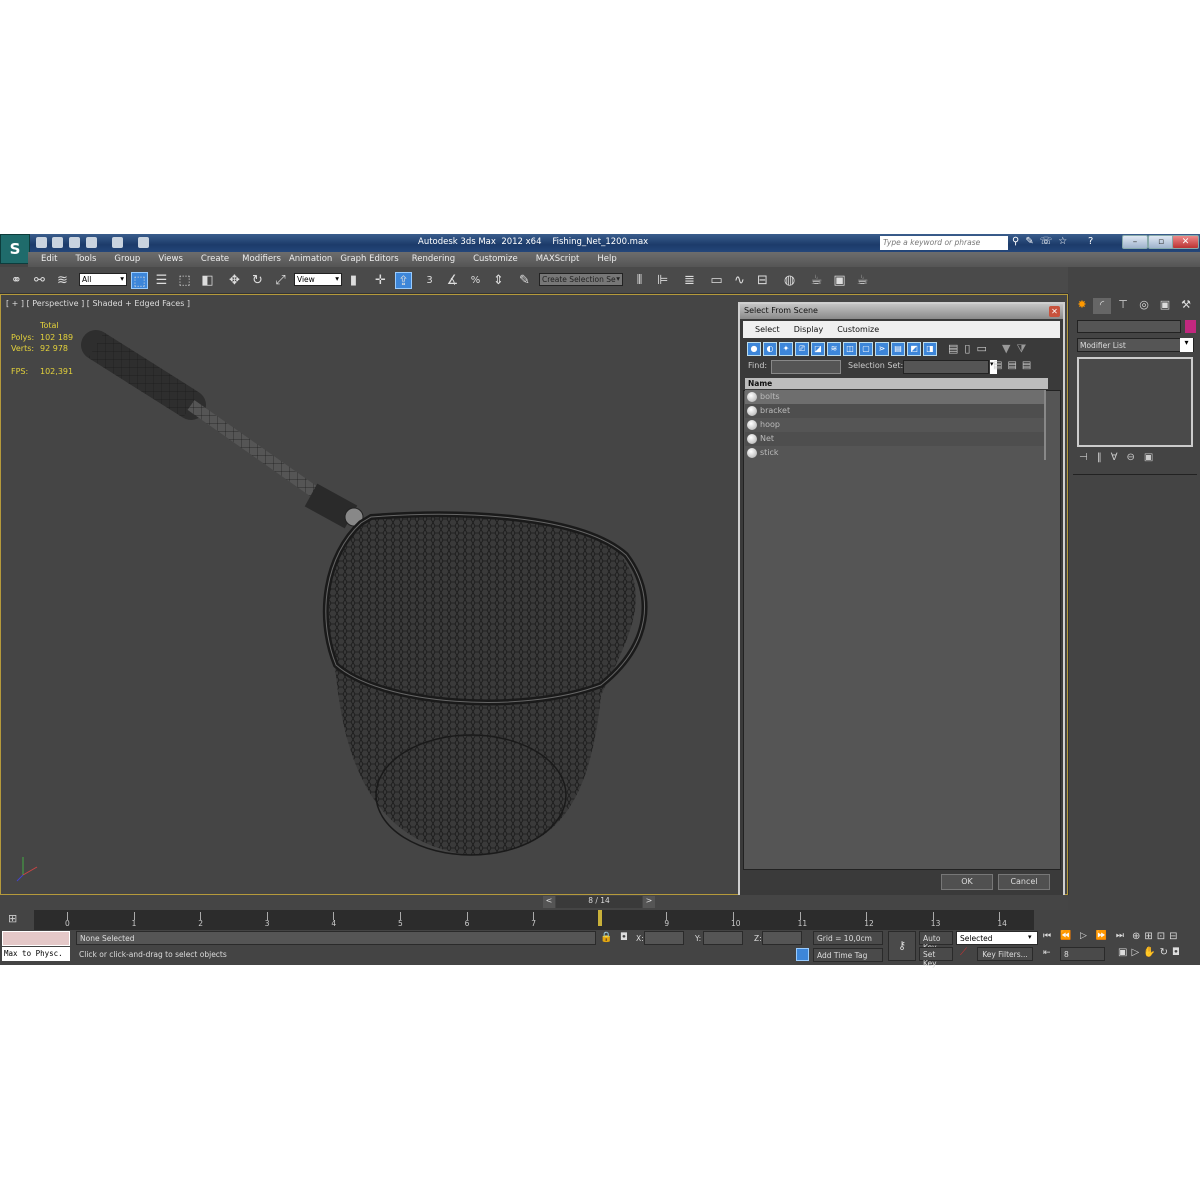  Describe the element at coordinates (649, 902) in the screenshot. I see `next-frame-button: >` at that location.